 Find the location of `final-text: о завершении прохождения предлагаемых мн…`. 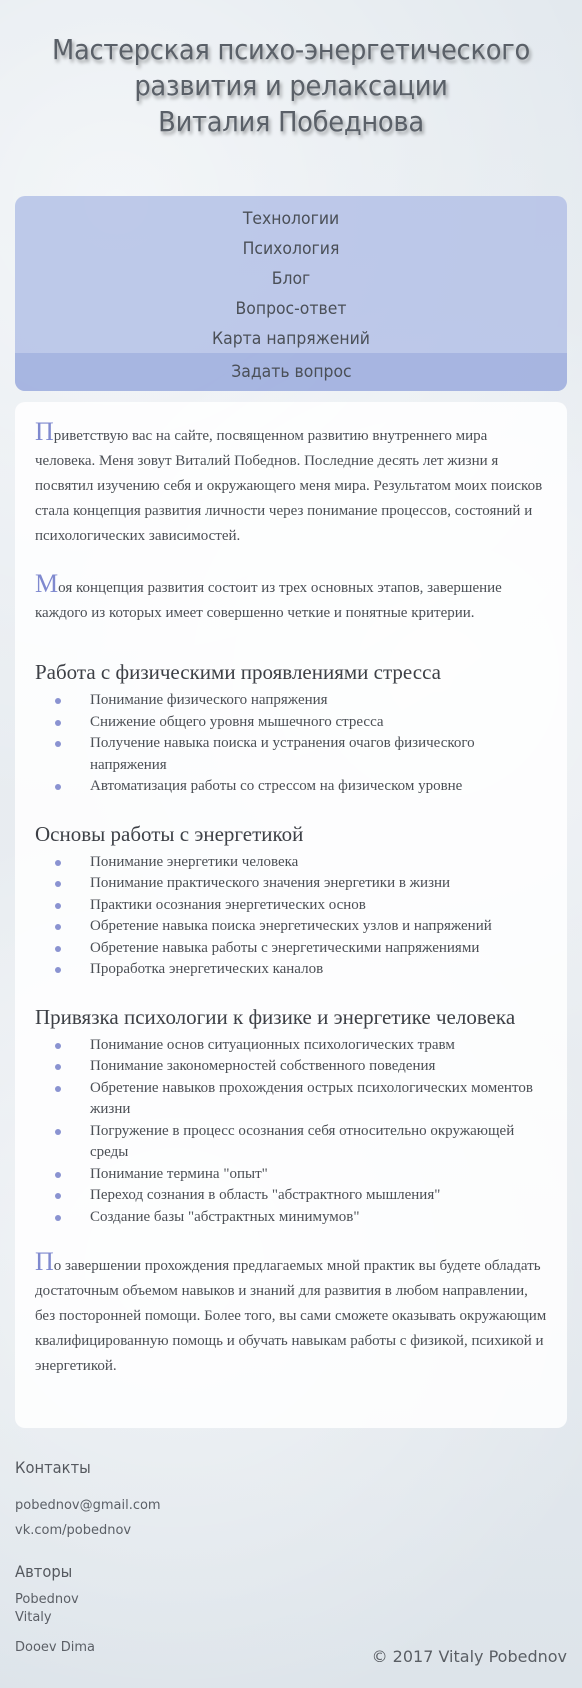

final-text: о завершении прохождения предлагаемых мн… is located at coordinates (291, 1316).